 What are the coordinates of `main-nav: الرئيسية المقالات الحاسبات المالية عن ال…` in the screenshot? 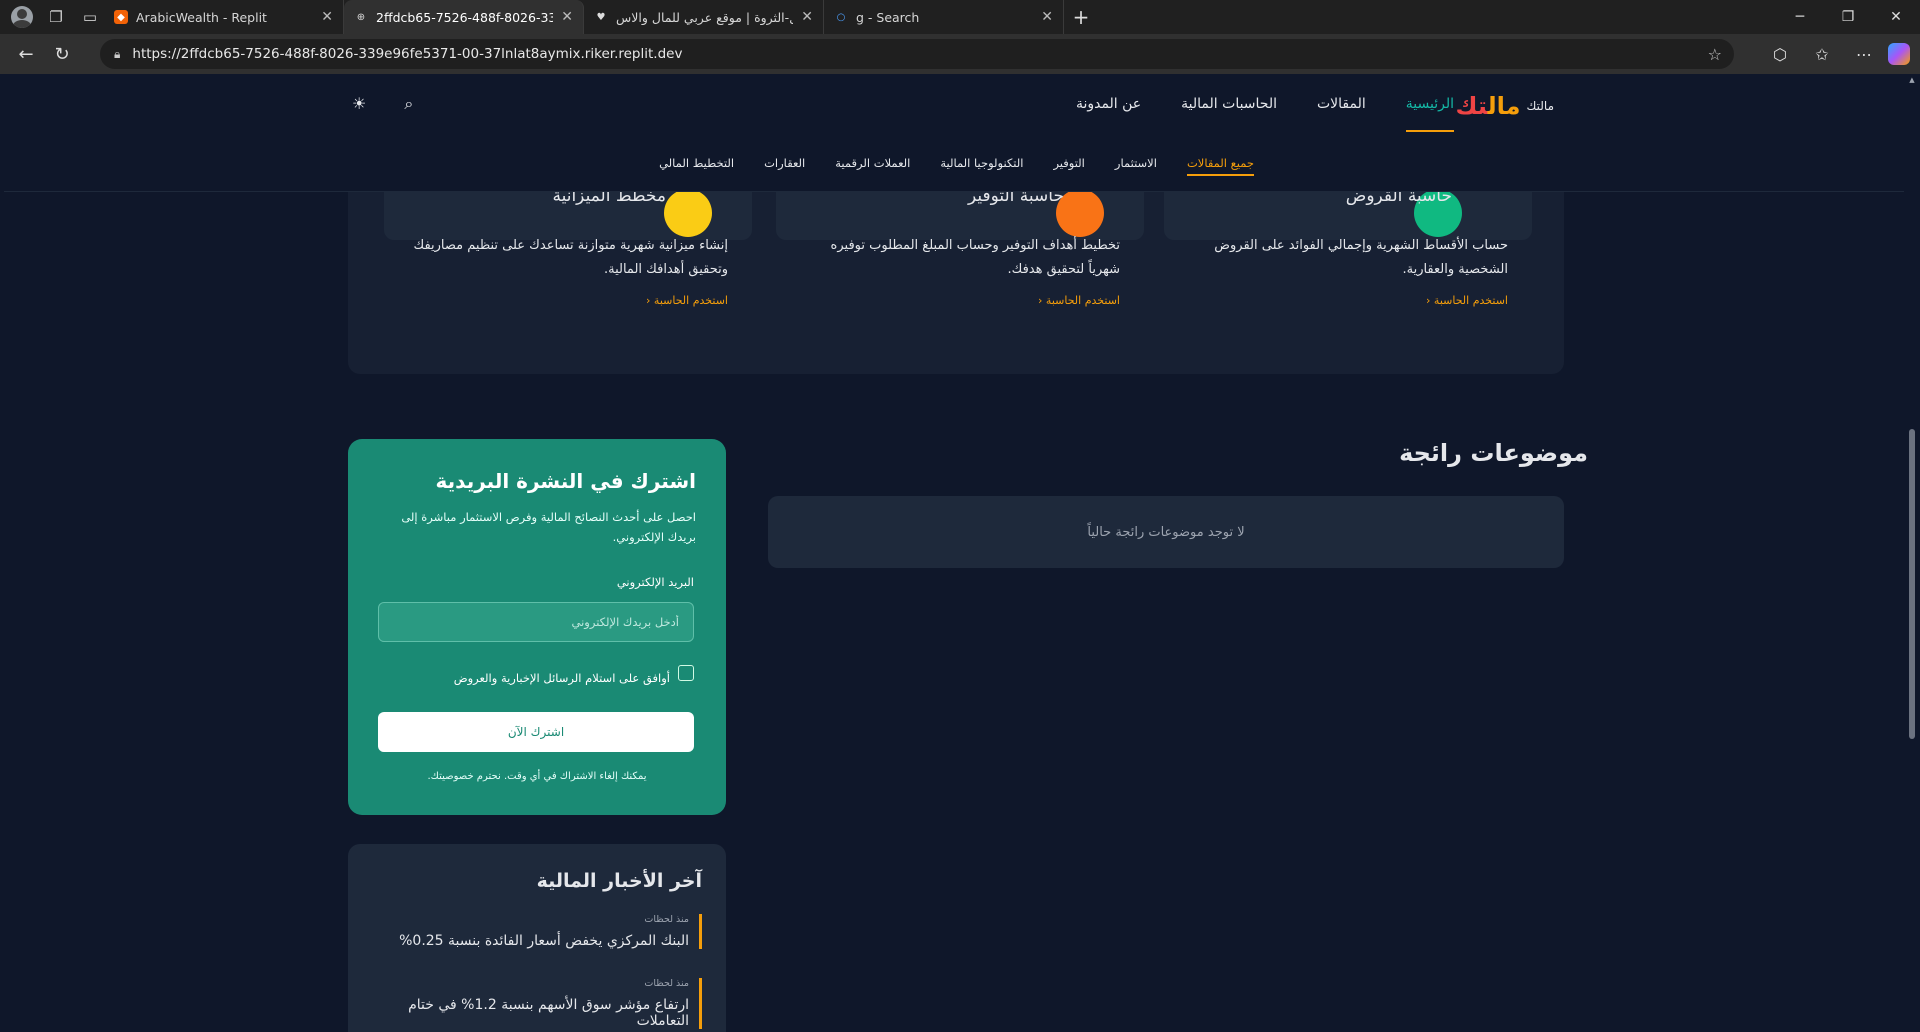 It's located at (1265, 114).